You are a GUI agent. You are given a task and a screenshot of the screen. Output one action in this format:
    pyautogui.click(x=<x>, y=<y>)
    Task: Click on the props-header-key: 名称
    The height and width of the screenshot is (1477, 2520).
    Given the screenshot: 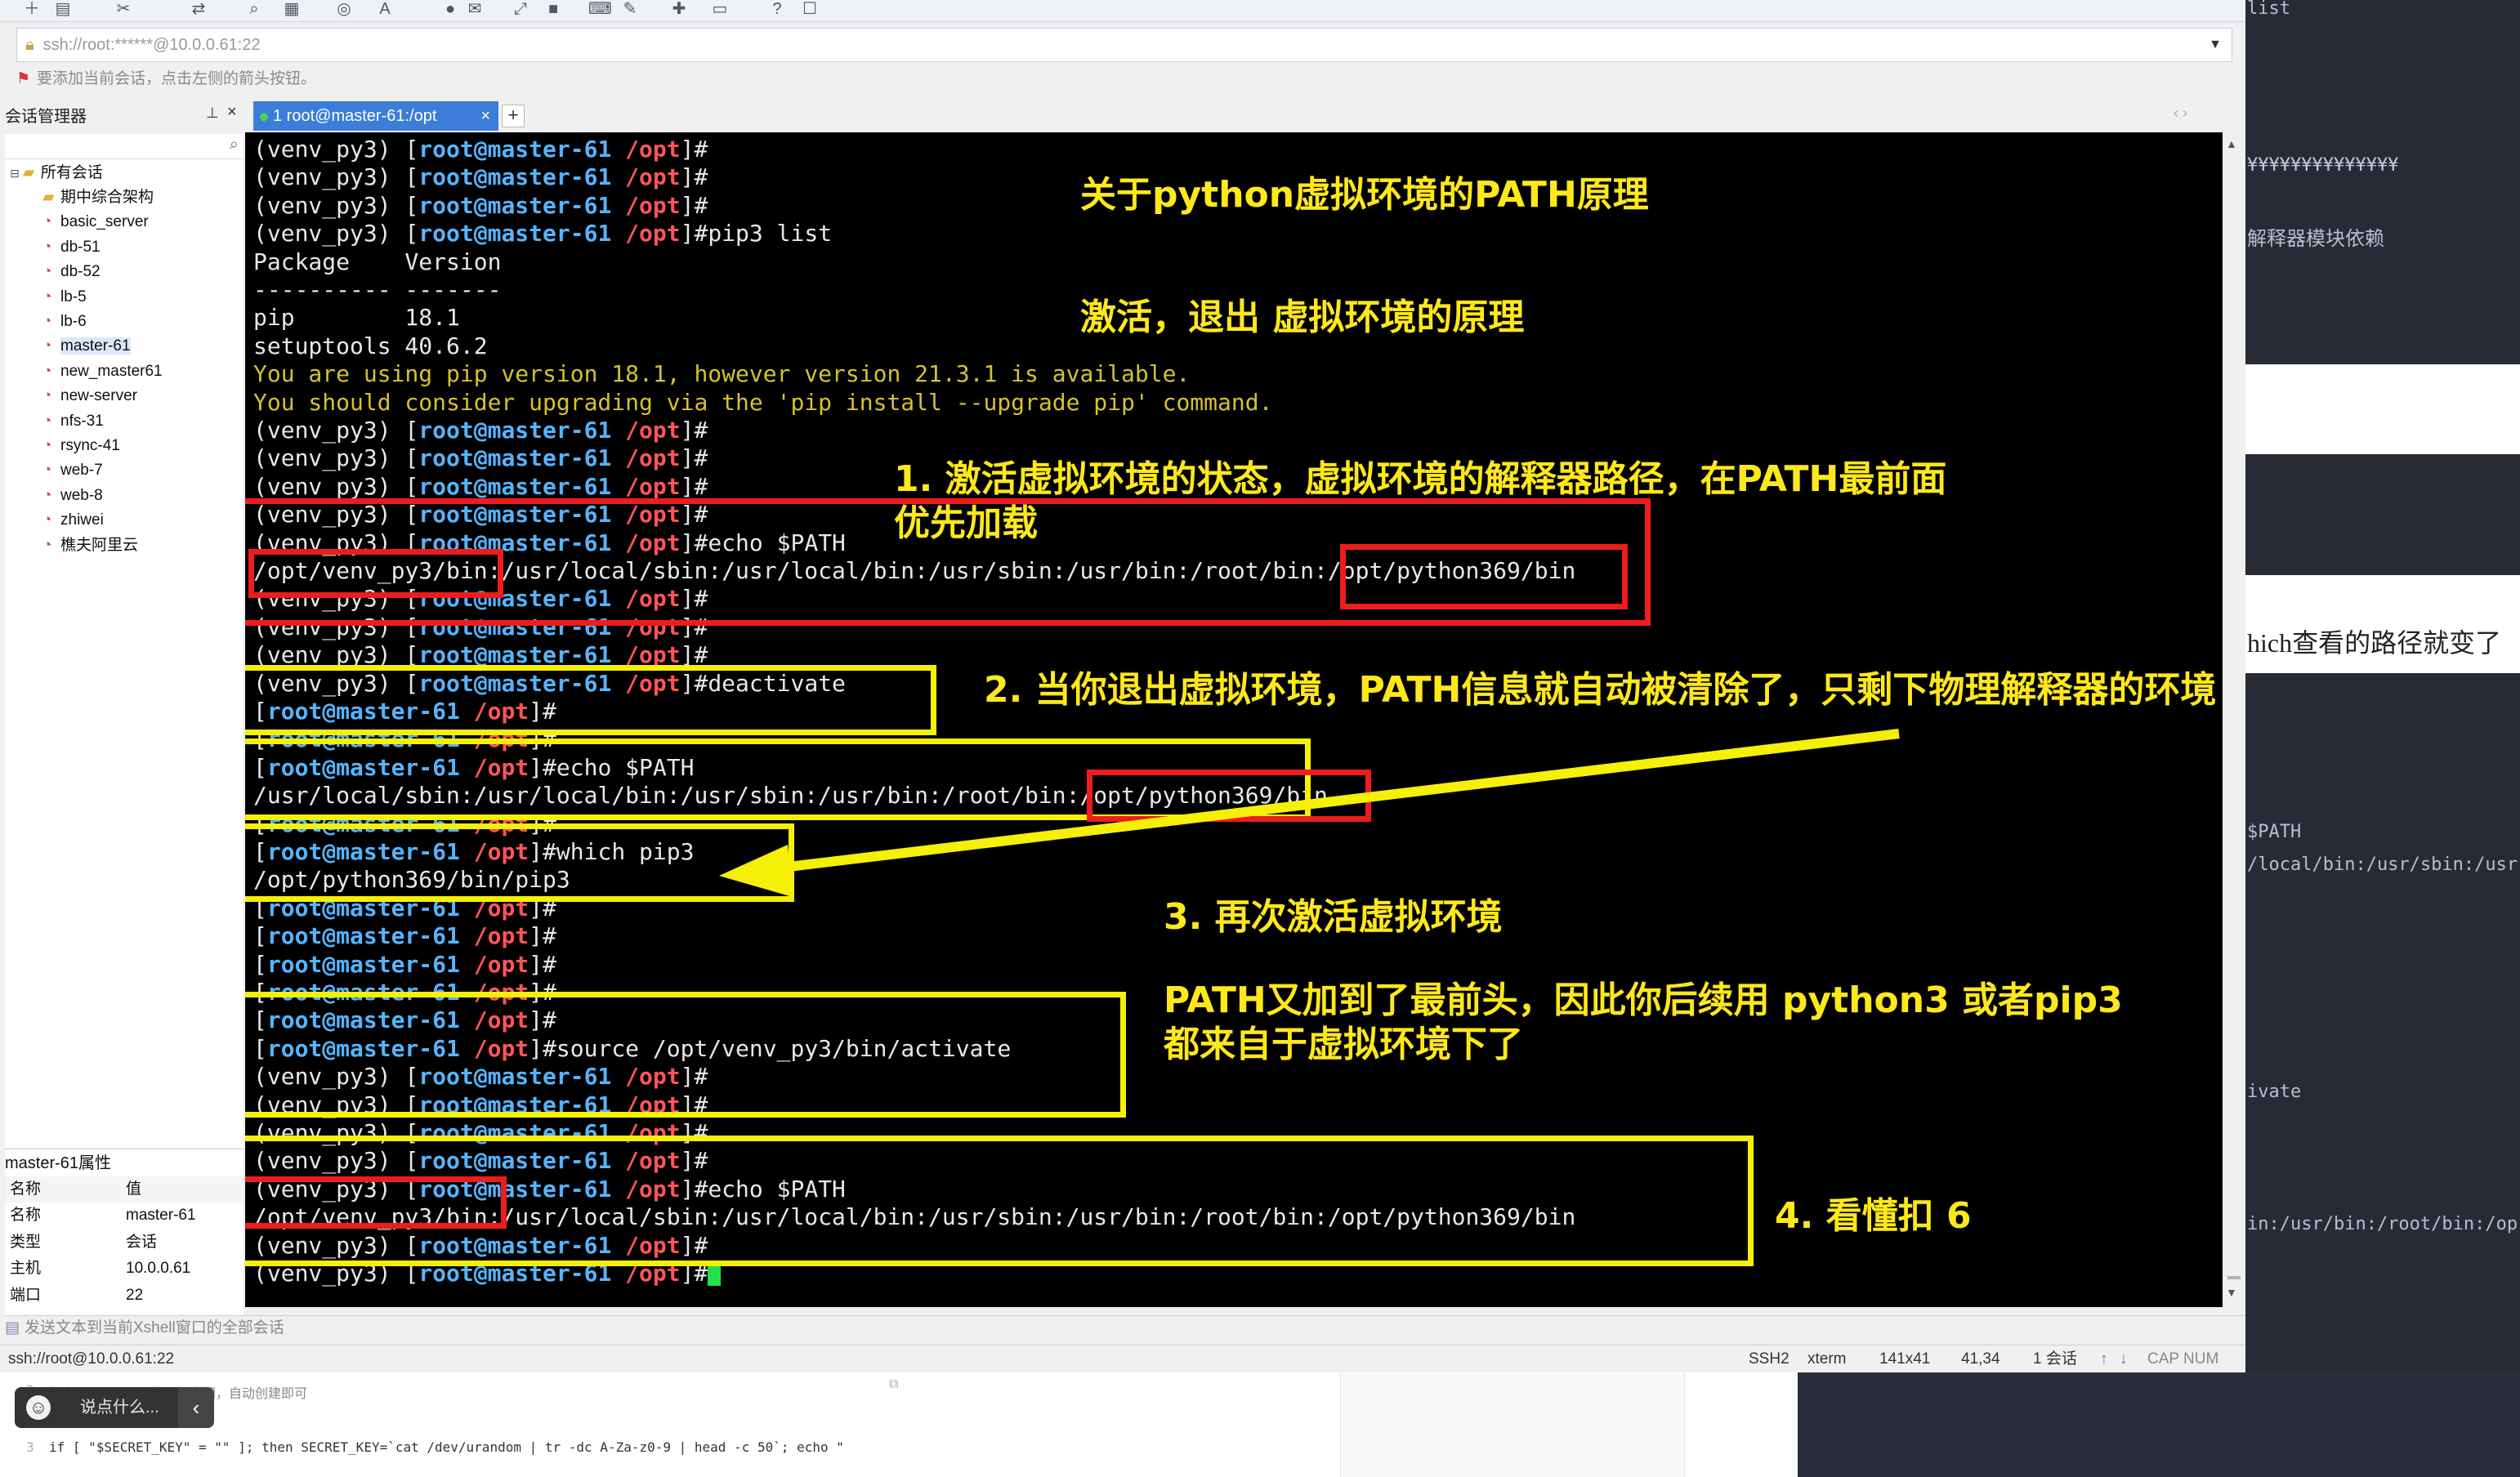 What is the action you would take?
    pyautogui.click(x=26, y=1189)
    